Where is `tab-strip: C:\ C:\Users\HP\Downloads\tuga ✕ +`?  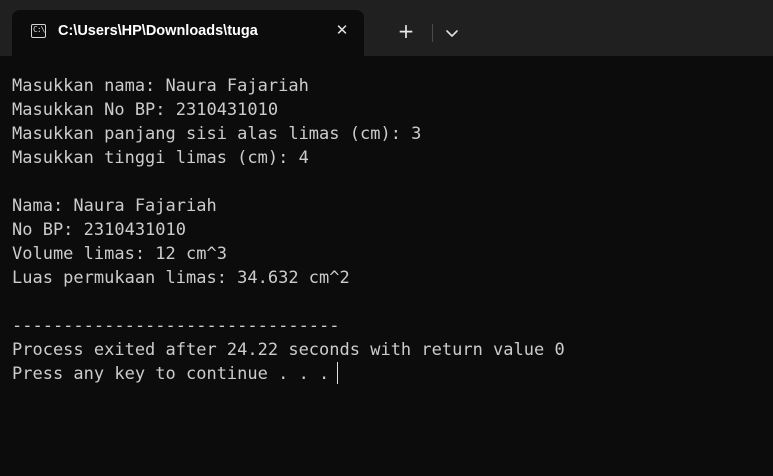 tab-strip: C:\ C:\Users\HP\Downloads\tuga ✕ + is located at coordinates (386, 28).